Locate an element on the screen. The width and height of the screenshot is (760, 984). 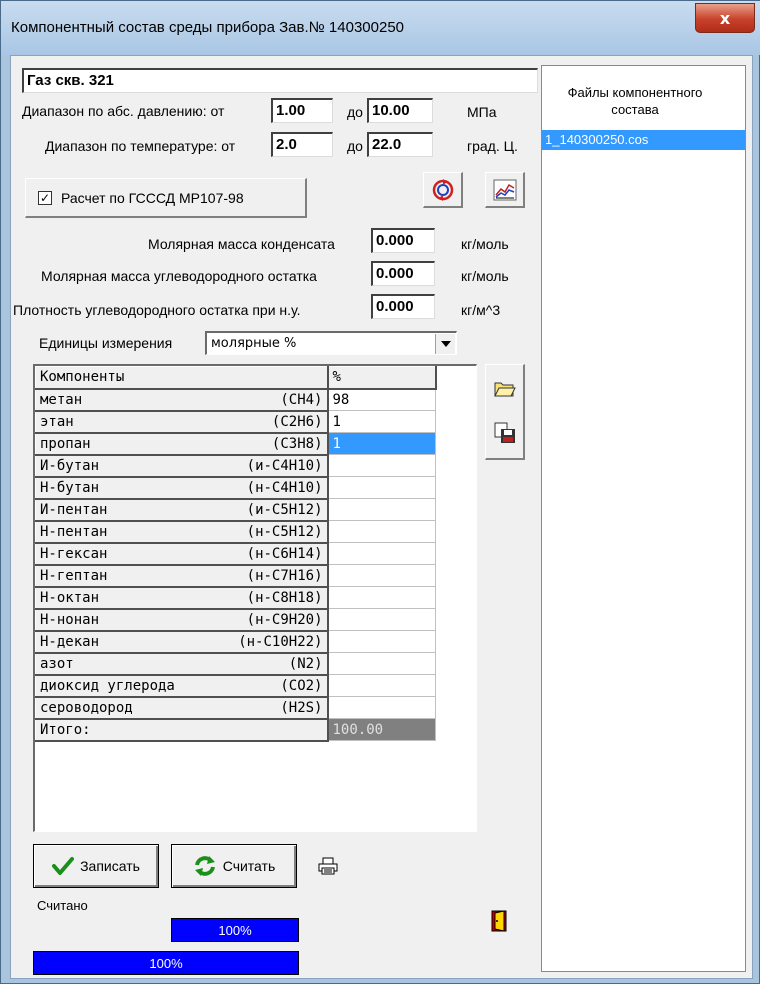
temperature-label: Диапазон по температуре: от is located at coordinates (140, 146).